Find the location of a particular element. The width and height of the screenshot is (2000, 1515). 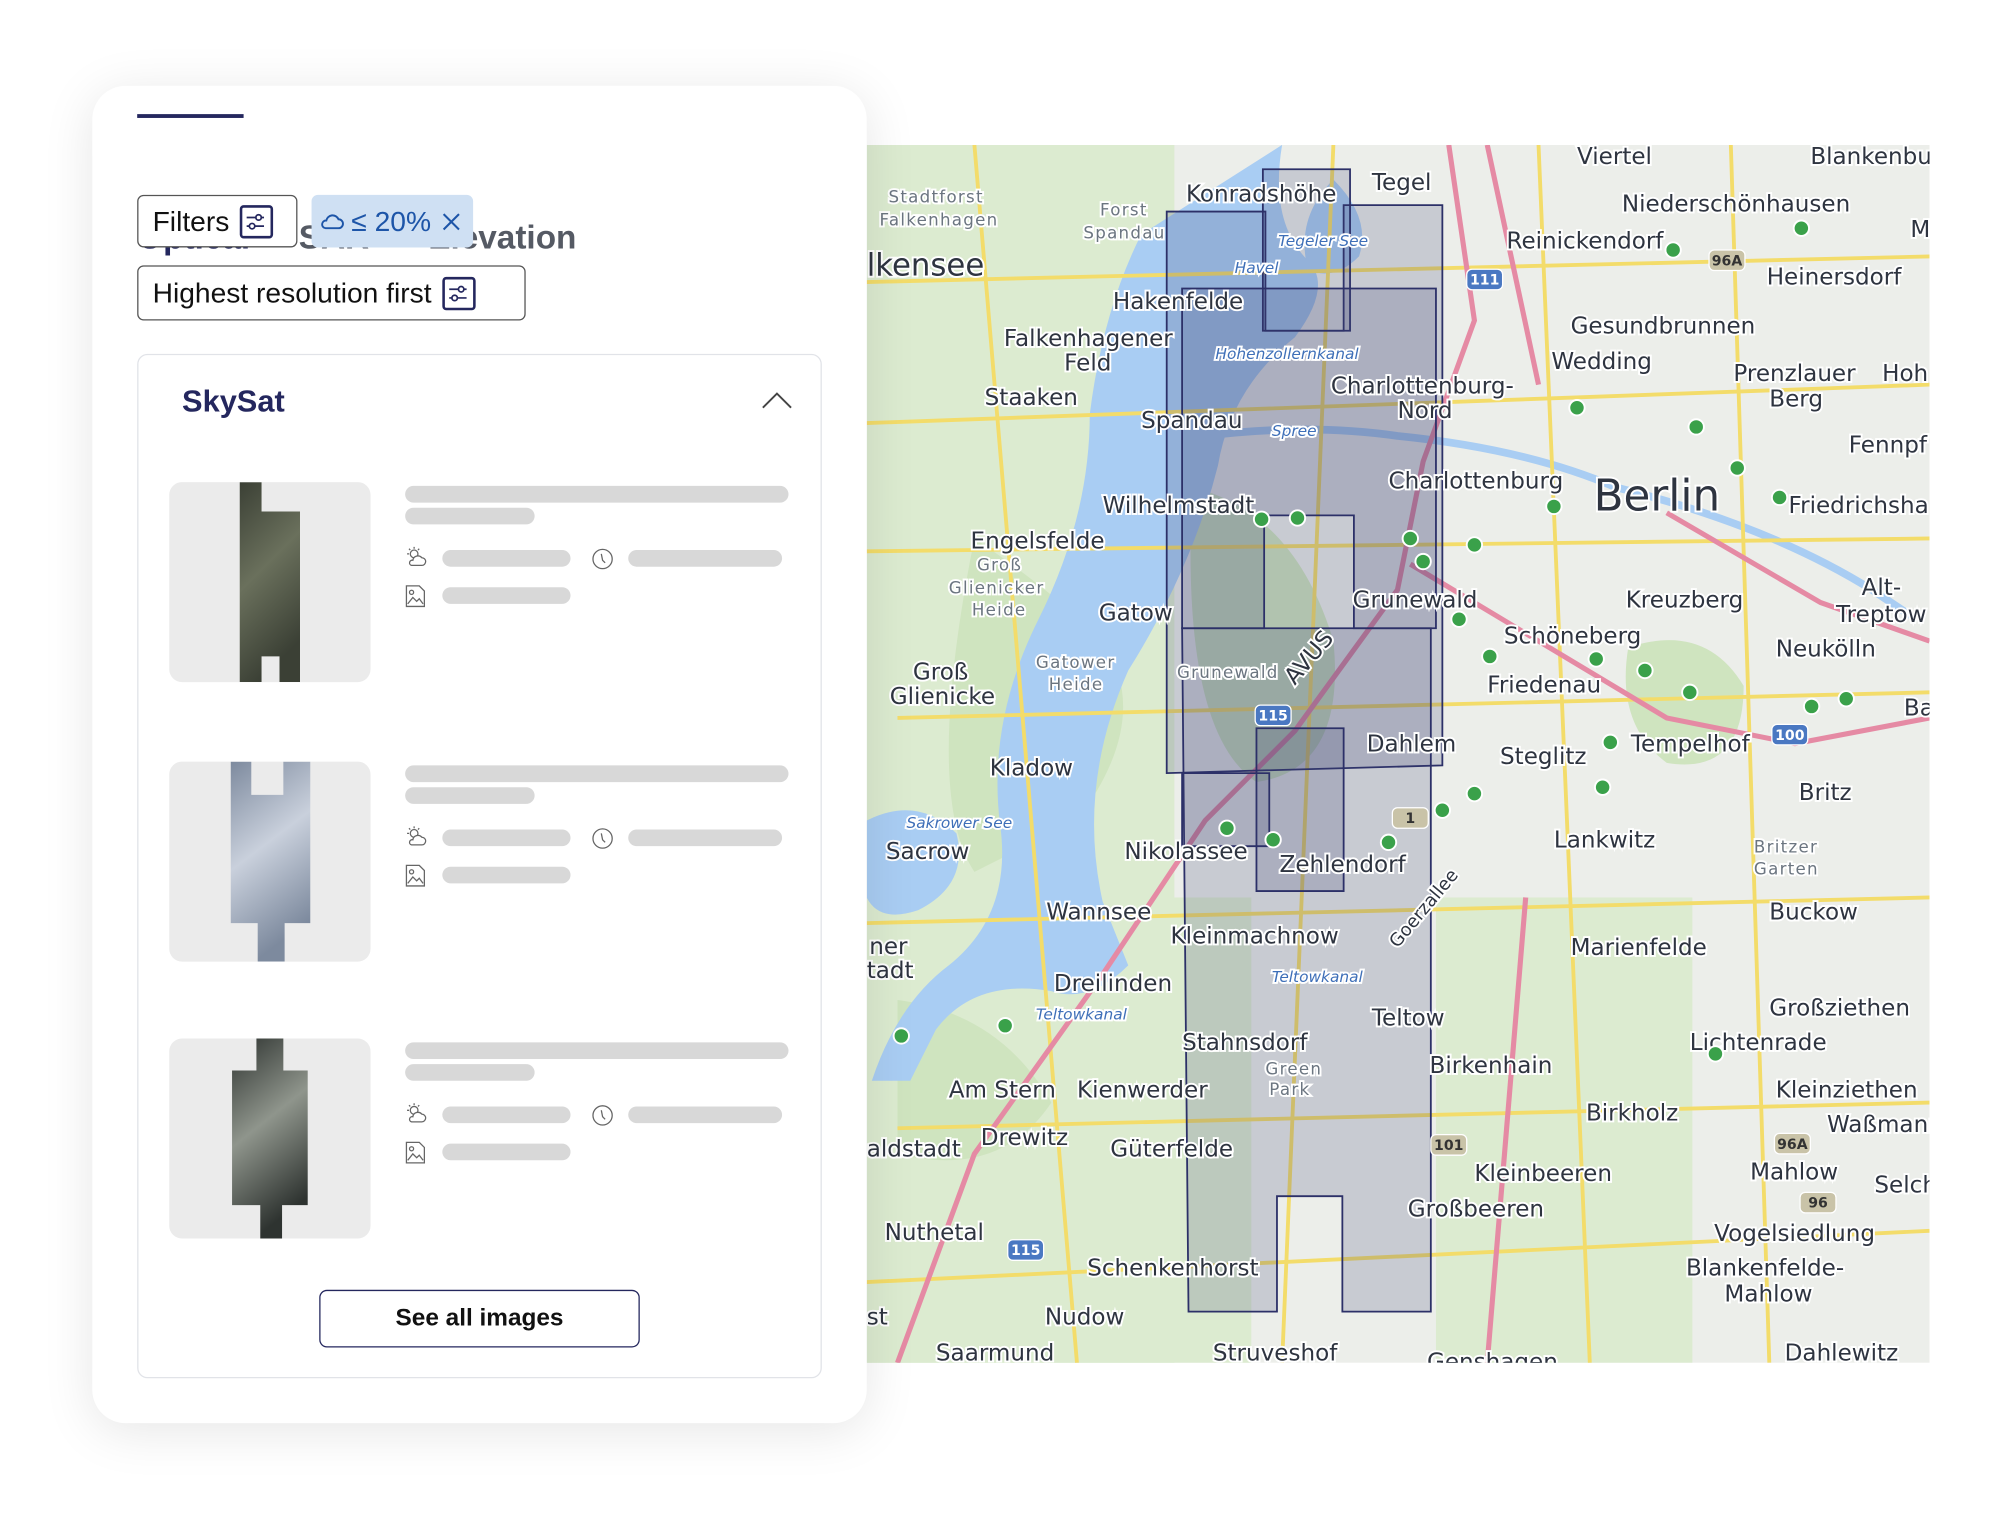

road-shield-label: 96 is located at coordinates (1818, 1204).